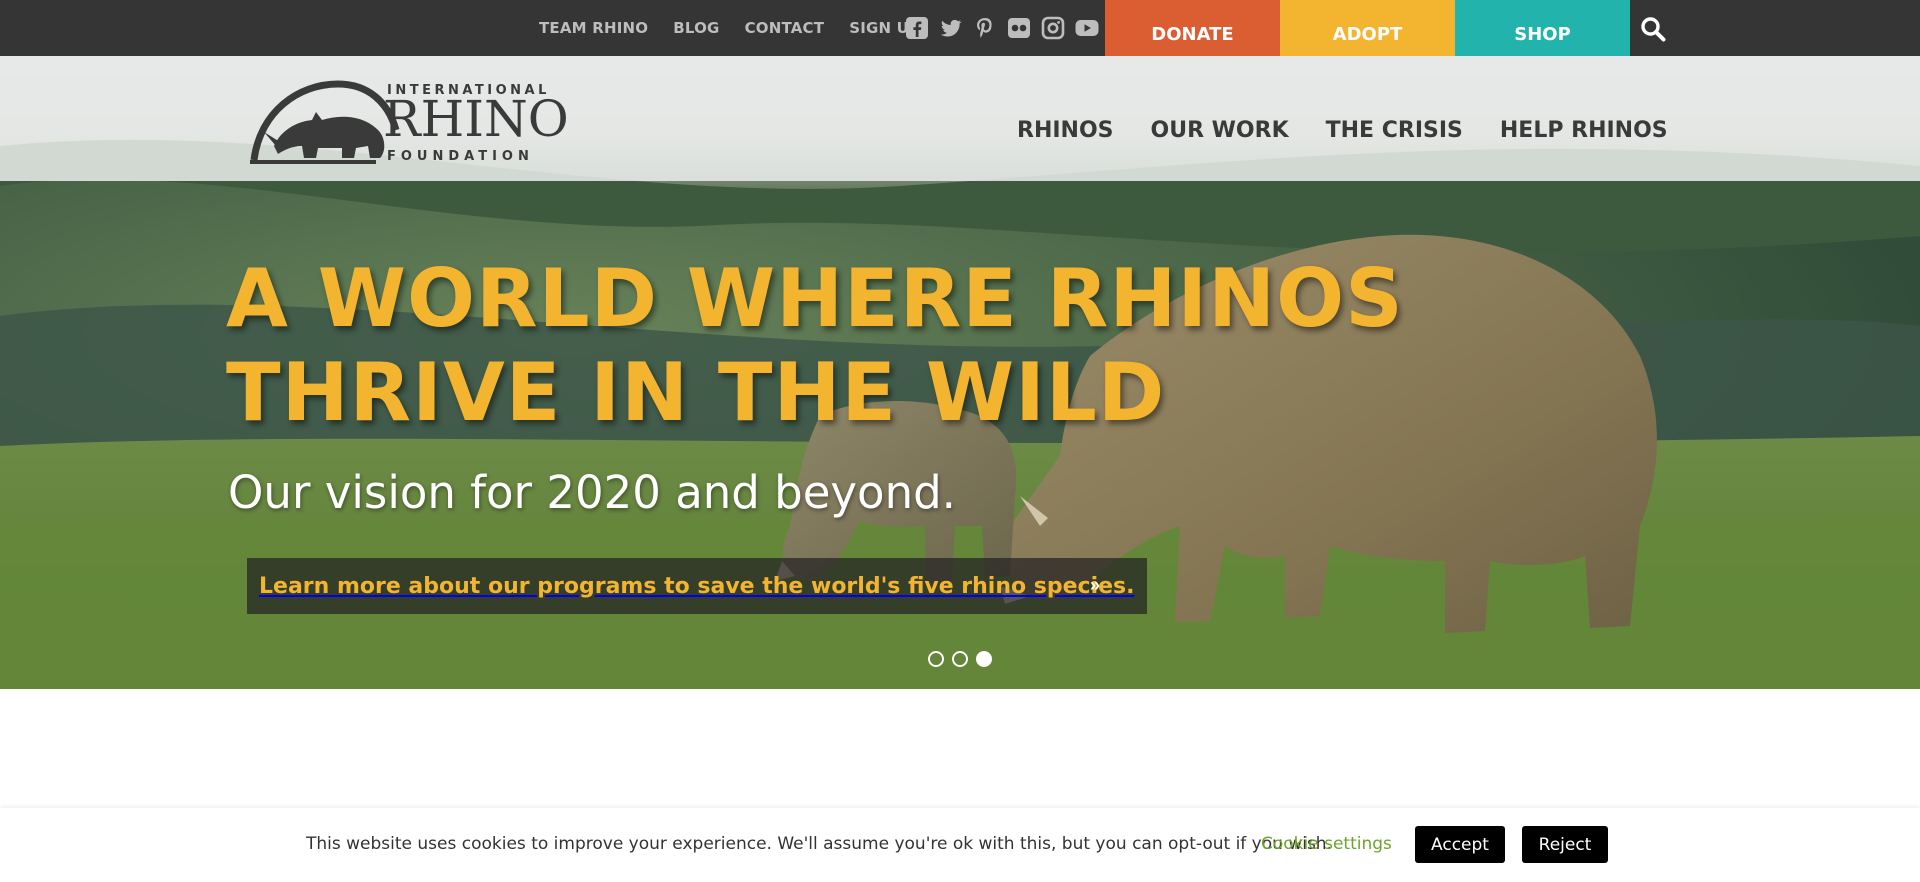 The width and height of the screenshot is (1920, 882). I want to click on main-nav: RHINOS OUR WORK THE CRISIS HELP RHINOS, so click(1342, 130).